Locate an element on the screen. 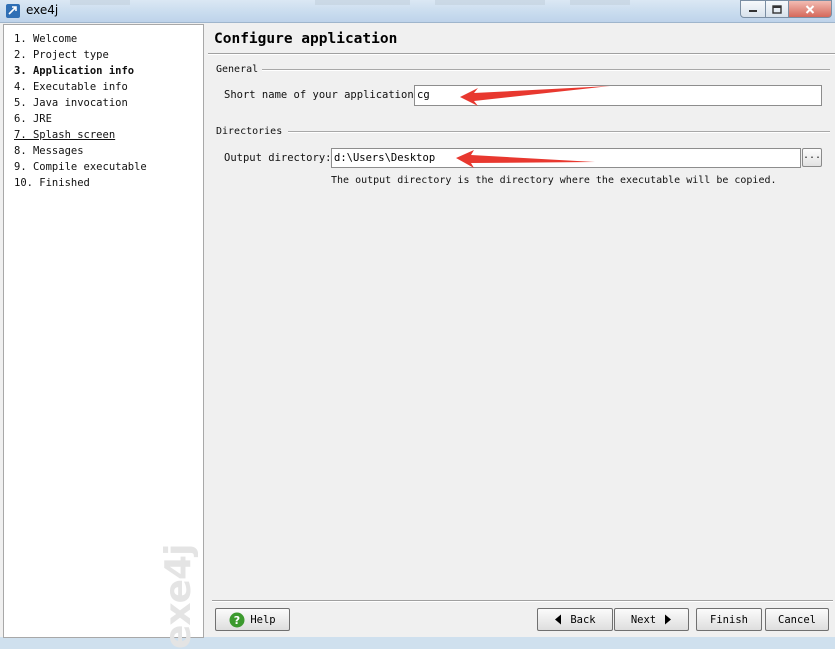 The height and width of the screenshot is (649, 835). close-icon is located at coordinates (810, 9).